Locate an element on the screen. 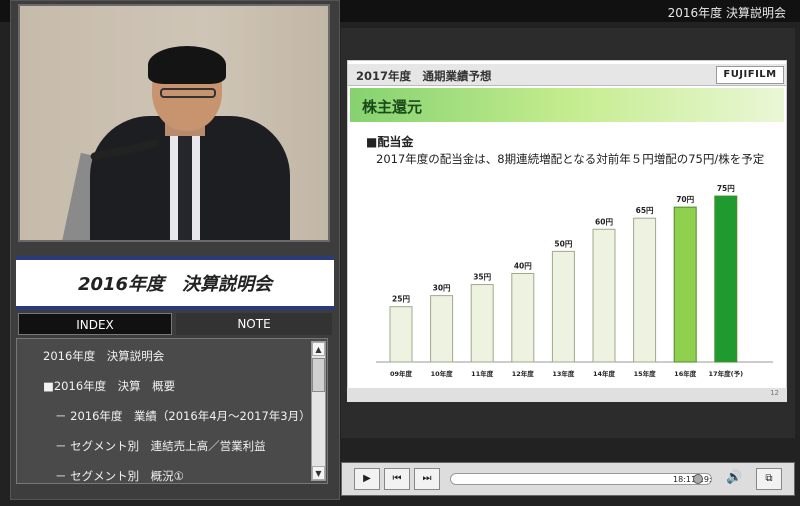  slide-page-number: 12 is located at coordinates (774, 393).